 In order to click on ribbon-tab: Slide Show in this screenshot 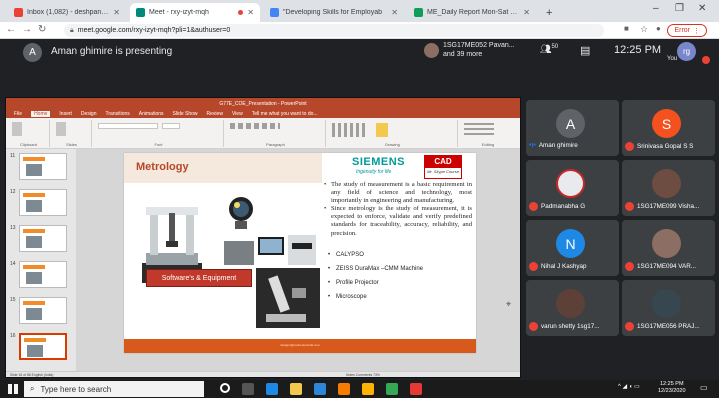, I will do `click(185, 114)`.